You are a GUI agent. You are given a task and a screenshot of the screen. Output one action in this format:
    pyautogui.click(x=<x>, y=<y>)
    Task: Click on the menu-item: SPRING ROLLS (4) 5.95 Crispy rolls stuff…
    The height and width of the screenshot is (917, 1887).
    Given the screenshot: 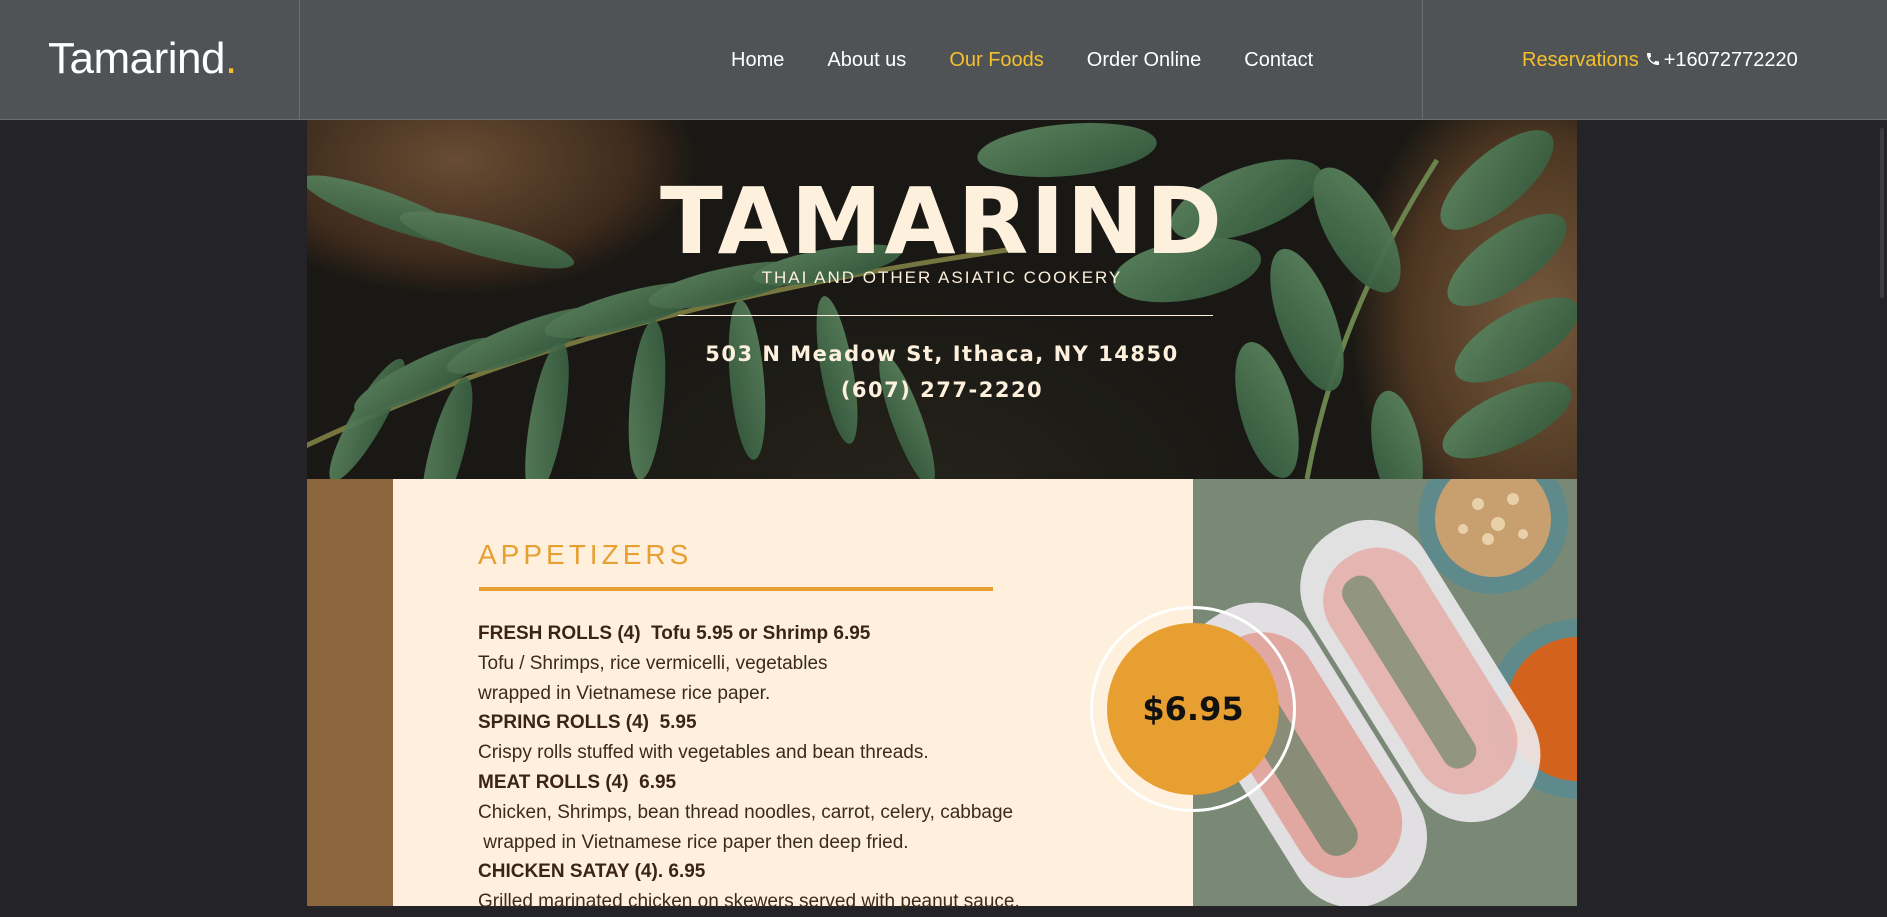 What is the action you would take?
    pyautogui.click(x=788, y=738)
    